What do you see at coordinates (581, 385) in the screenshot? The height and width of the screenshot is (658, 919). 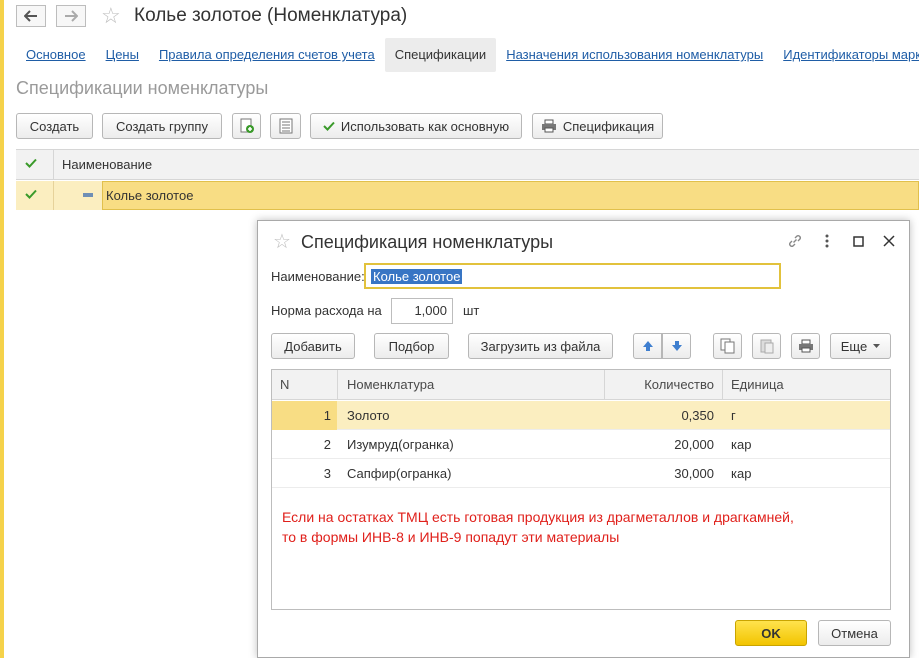 I see `table-header: N Номенклатура Количество Единица` at bounding box center [581, 385].